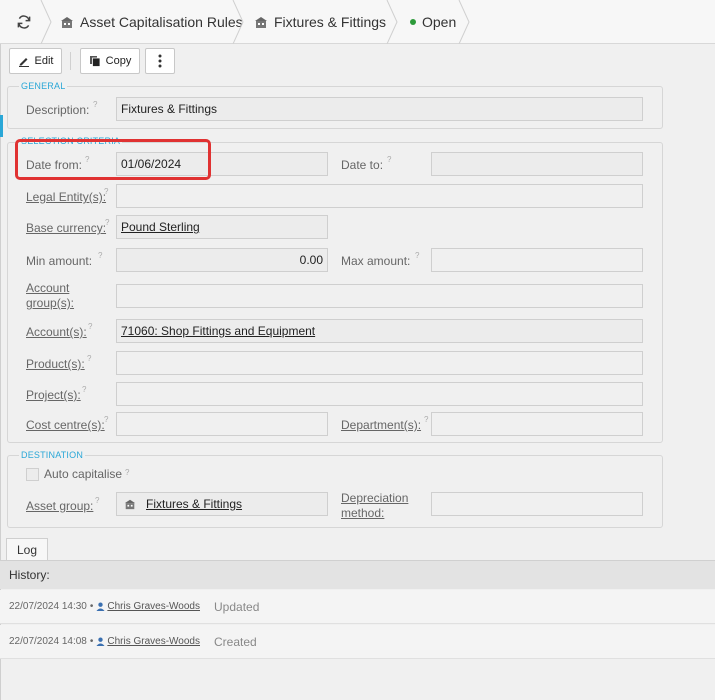  I want to click on general-legend: GENERAL, so click(43, 86).